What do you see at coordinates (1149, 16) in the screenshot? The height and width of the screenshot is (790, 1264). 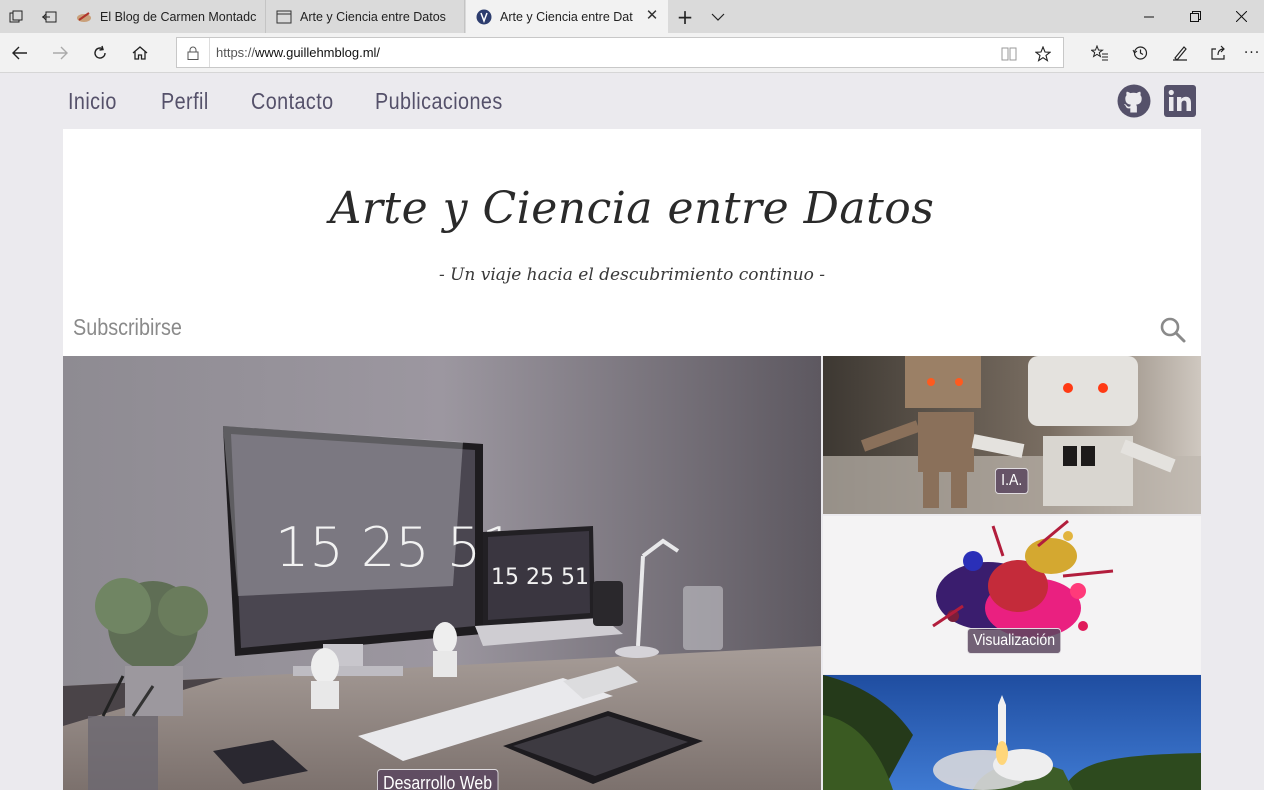 I see `minimize-icon` at bounding box center [1149, 16].